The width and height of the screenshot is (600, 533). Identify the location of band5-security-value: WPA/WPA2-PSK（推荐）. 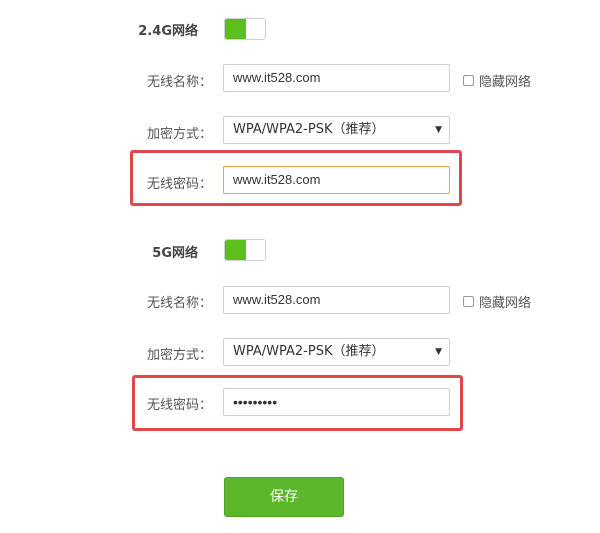
(309, 351).